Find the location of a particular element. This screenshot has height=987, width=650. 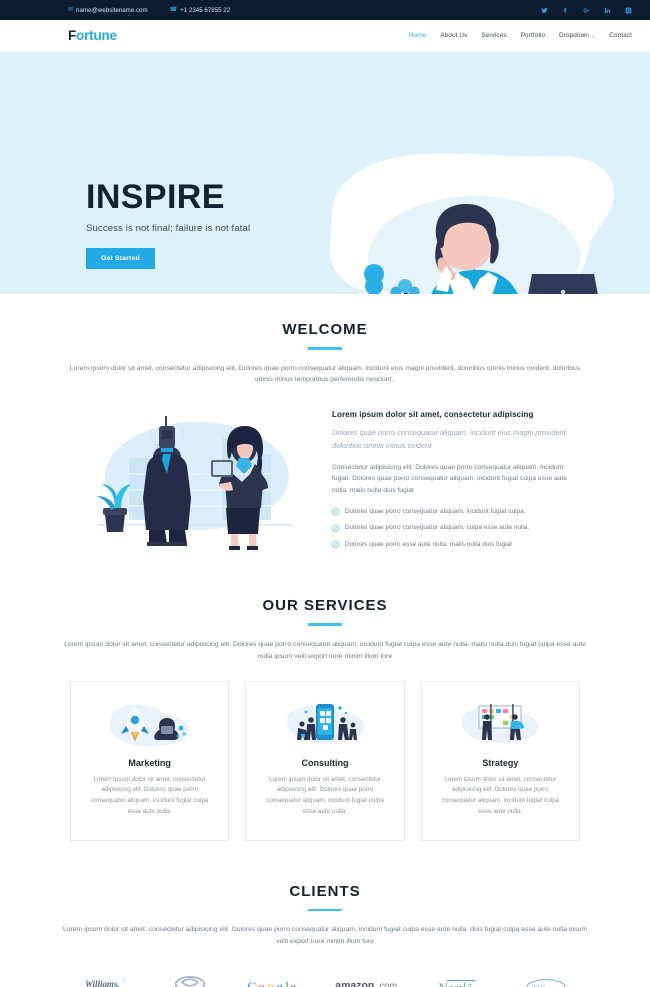

hero-title: INSPIRE is located at coordinates (155, 197).